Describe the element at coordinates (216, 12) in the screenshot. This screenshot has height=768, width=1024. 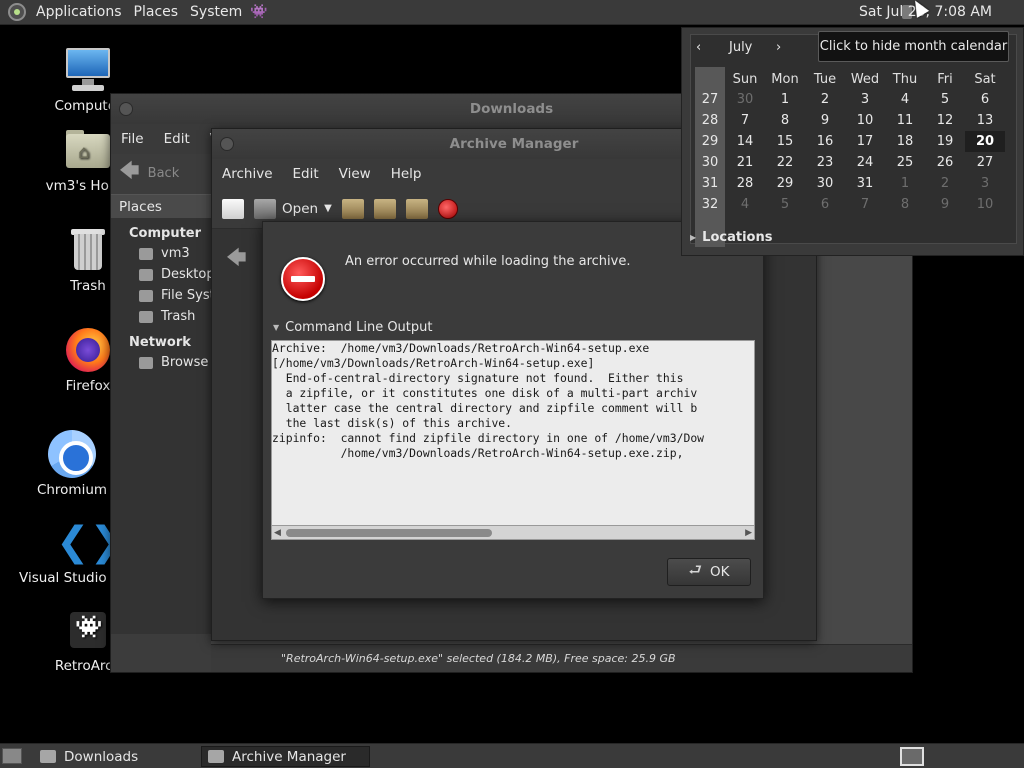
I see `menu-system: System` at that location.